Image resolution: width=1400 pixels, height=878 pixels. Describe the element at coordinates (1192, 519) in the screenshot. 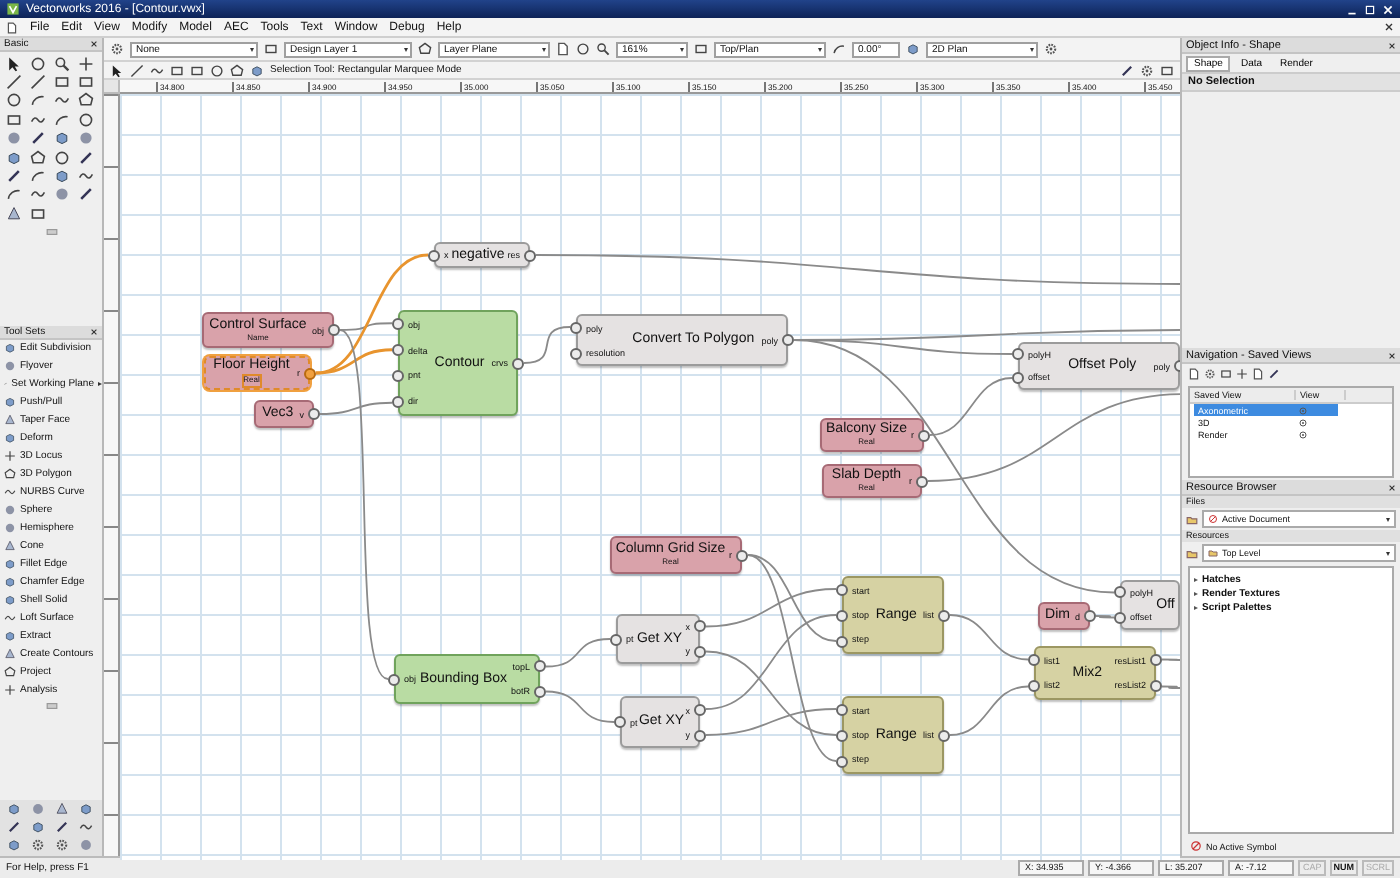

I see `folder-icon` at that location.